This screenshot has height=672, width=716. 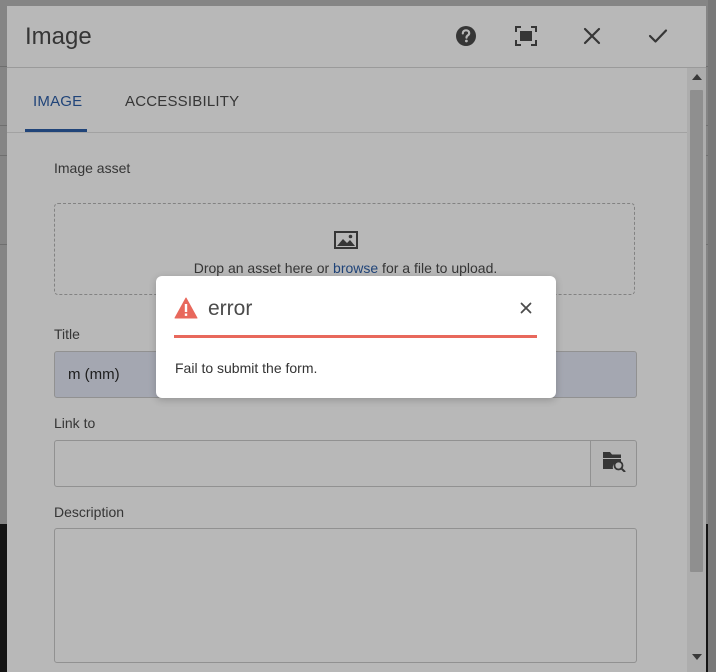 I want to click on alert-triangle-icon, so click(x=186, y=310).